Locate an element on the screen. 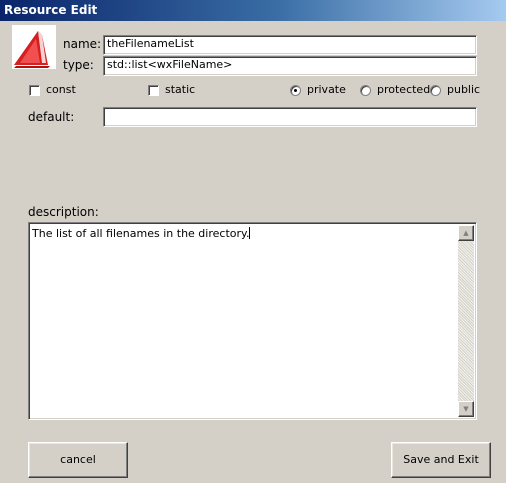 Image resolution: width=506 pixels, height=483 pixels. name-field: theFilenameList is located at coordinates (290, 45).